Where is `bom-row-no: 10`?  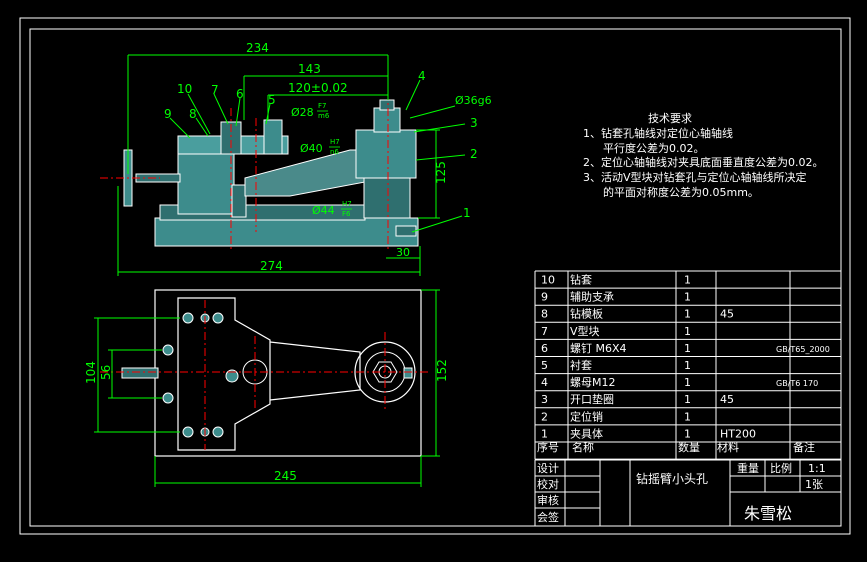 bom-row-no: 10 is located at coordinates (548, 280).